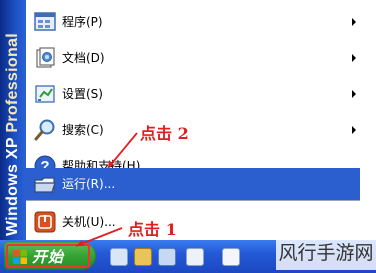 The height and width of the screenshot is (273, 376). What do you see at coordinates (193, 58) in the screenshot?
I see `menu-item-documents: 文档(D)` at bounding box center [193, 58].